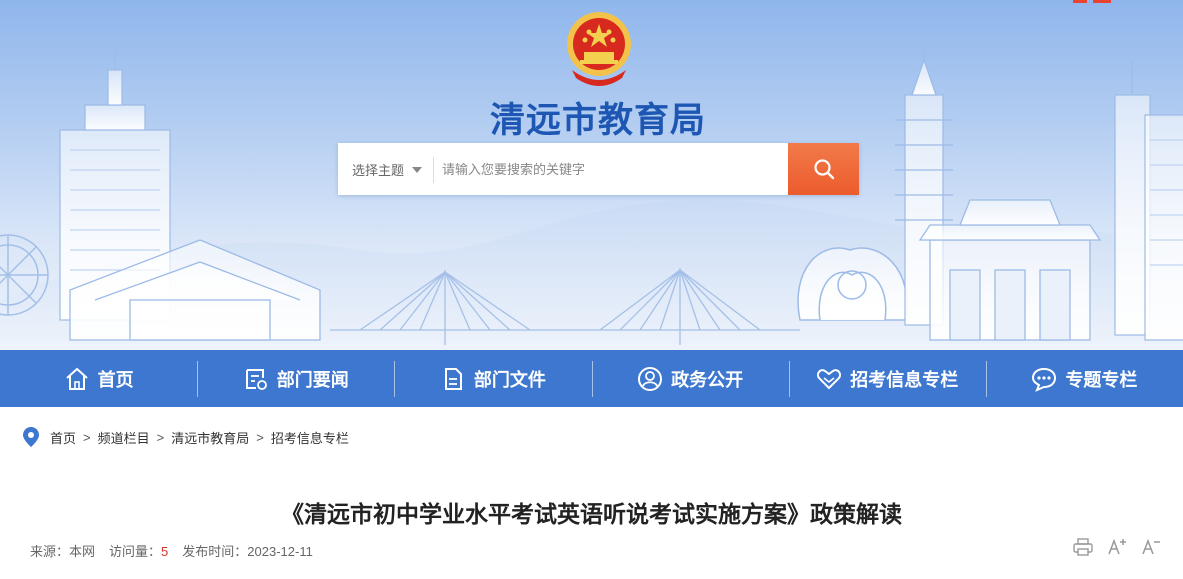  I want to click on nav-item-label: 招考信息专栏, so click(904, 380).